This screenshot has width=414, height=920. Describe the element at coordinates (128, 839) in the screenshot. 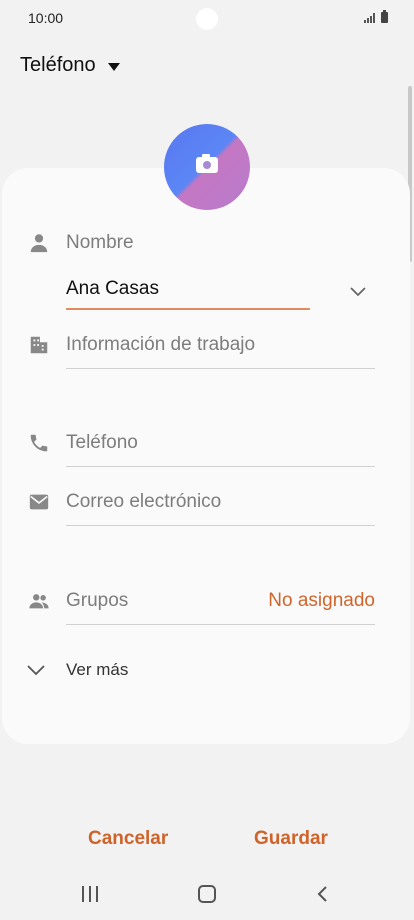

I see `cancel-button: Cancelar` at that location.